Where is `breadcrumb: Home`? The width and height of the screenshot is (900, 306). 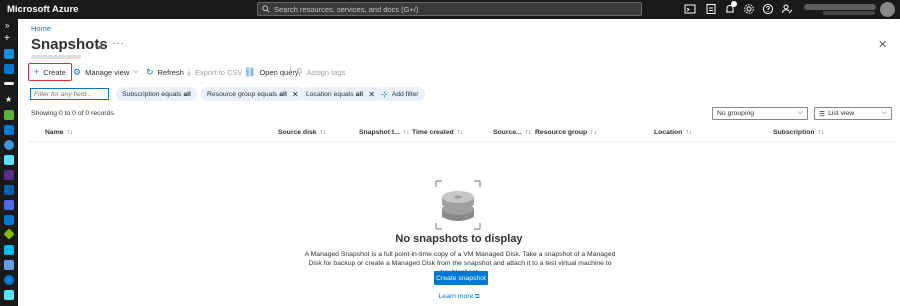 breadcrumb: Home is located at coordinates (41, 28).